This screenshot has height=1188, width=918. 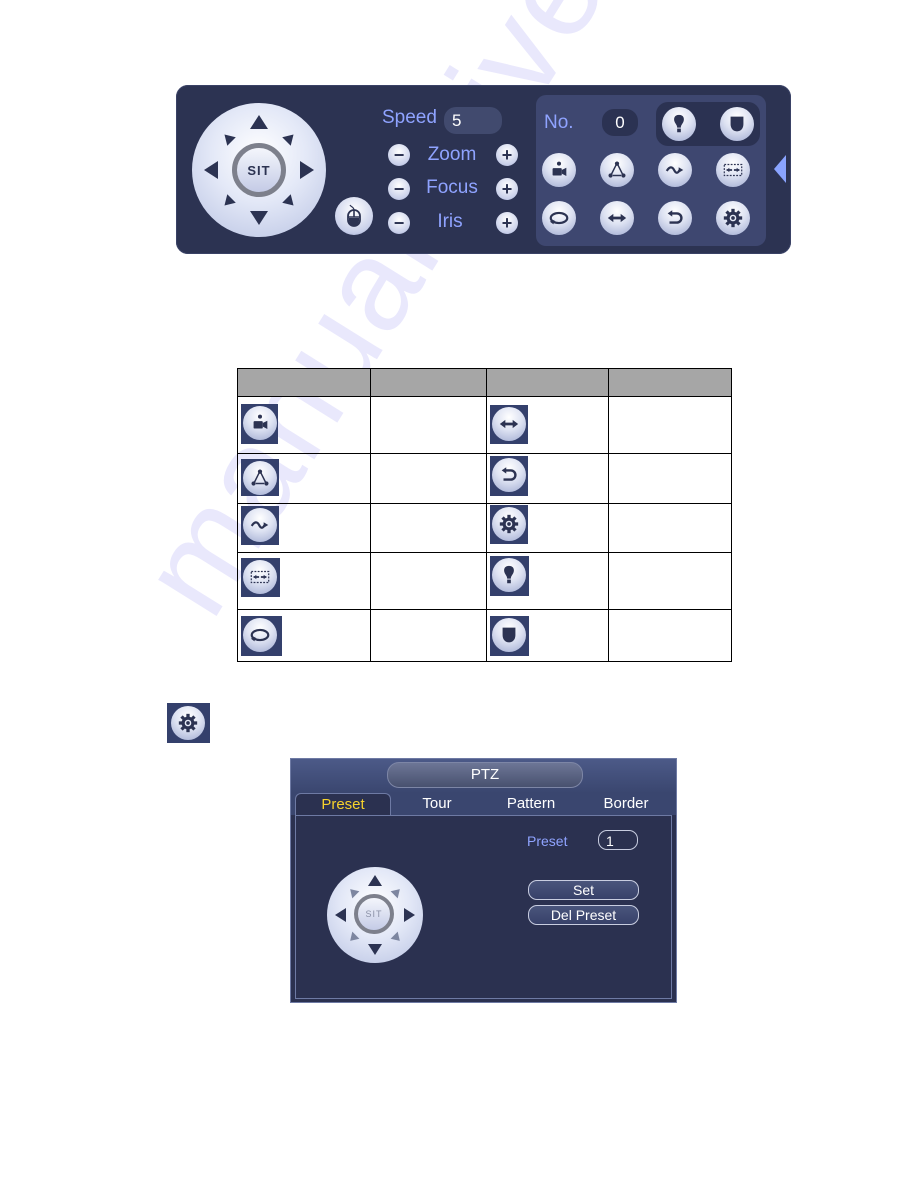 I want to click on wiper-button, so click(x=737, y=124).